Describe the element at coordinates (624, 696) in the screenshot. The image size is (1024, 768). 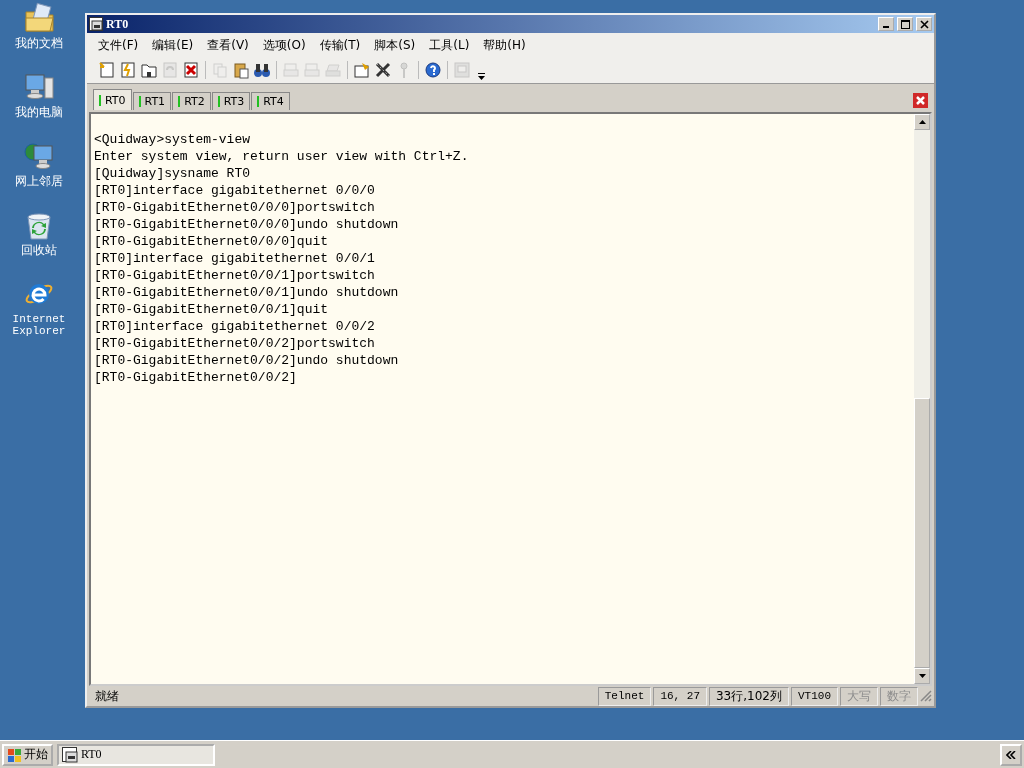
I see `protocol-indicator: Telnet` at that location.